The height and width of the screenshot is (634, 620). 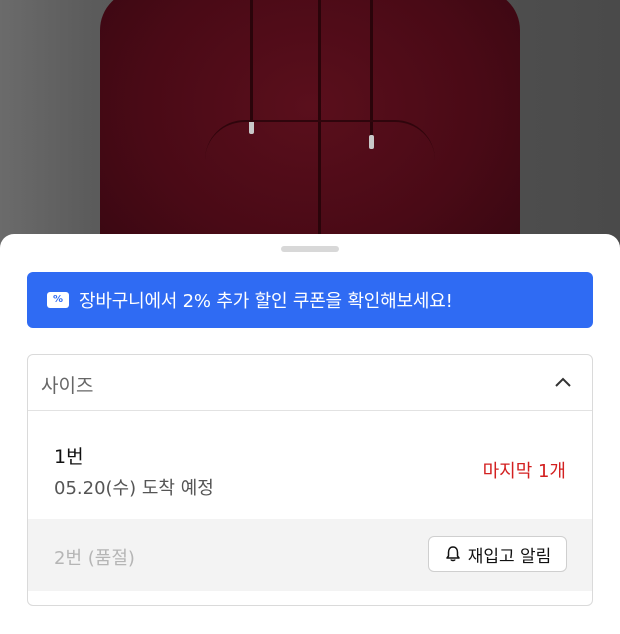 I want to click on restock-alert-button: 재입고 알림, so click(x=497, y=554).